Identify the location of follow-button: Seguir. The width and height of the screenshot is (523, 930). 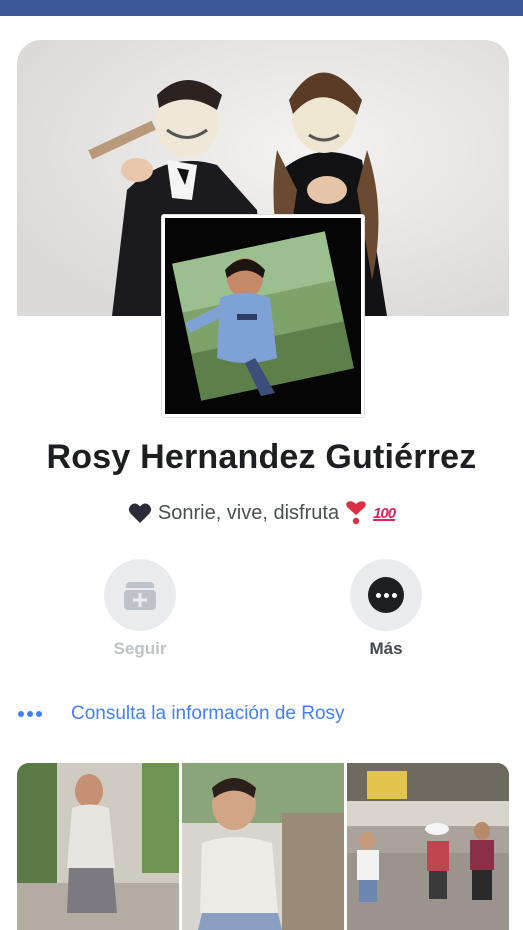
(140, 609).